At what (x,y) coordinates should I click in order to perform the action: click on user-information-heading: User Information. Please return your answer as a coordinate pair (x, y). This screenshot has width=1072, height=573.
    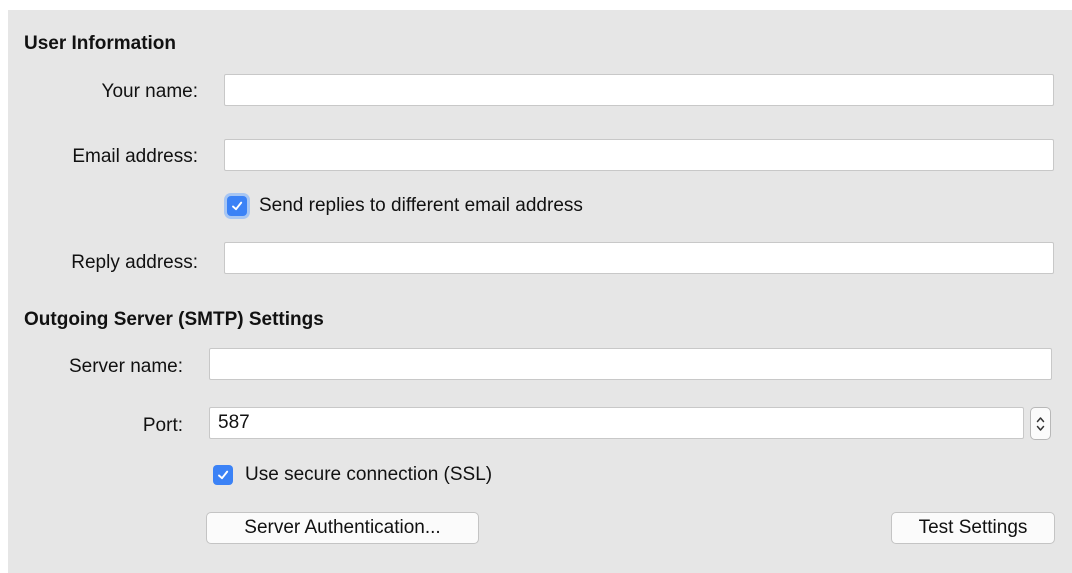
    Looking at the image, I should click on (100, 43).